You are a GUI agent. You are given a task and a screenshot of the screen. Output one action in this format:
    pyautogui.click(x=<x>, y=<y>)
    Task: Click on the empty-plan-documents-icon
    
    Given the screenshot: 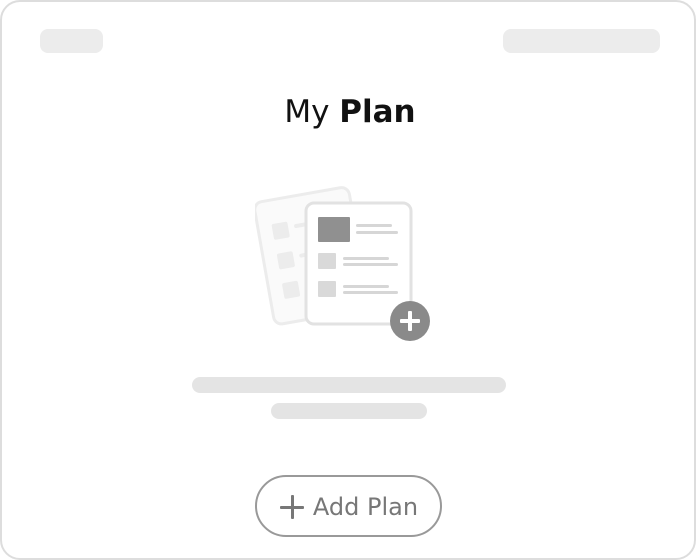 What is the action you would take?
    pyautogui.click(x=341, y=263)
    